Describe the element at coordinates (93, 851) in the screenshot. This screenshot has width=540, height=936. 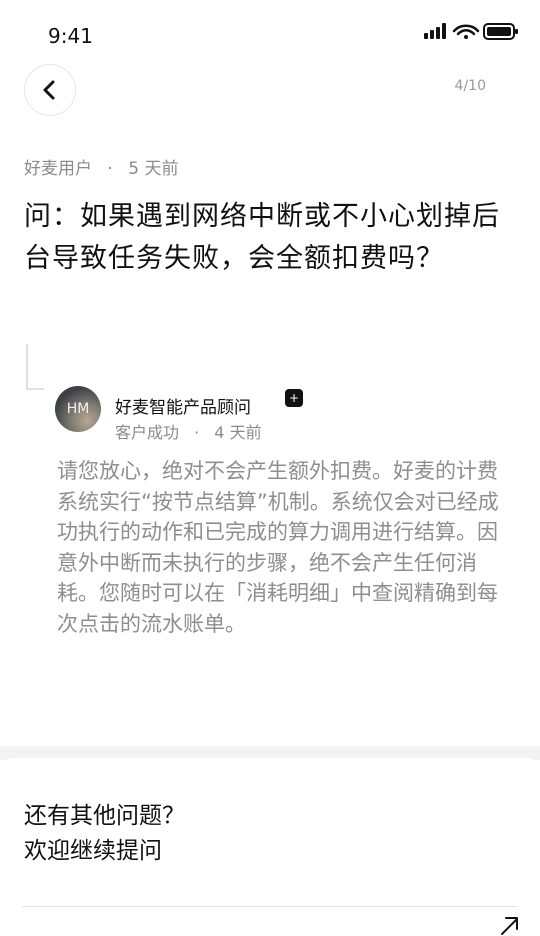
I see `followup-subheading: 欢迎继续提问` at that location.